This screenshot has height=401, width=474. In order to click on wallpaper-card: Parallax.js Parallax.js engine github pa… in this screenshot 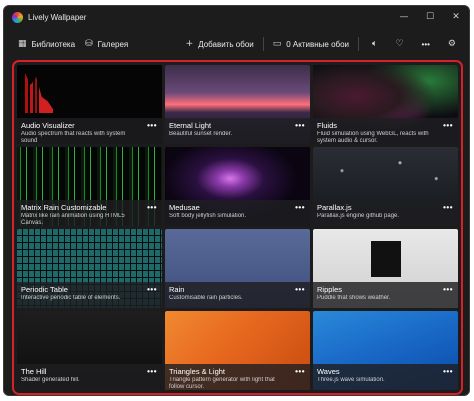, I will do `click(385, 186)`.